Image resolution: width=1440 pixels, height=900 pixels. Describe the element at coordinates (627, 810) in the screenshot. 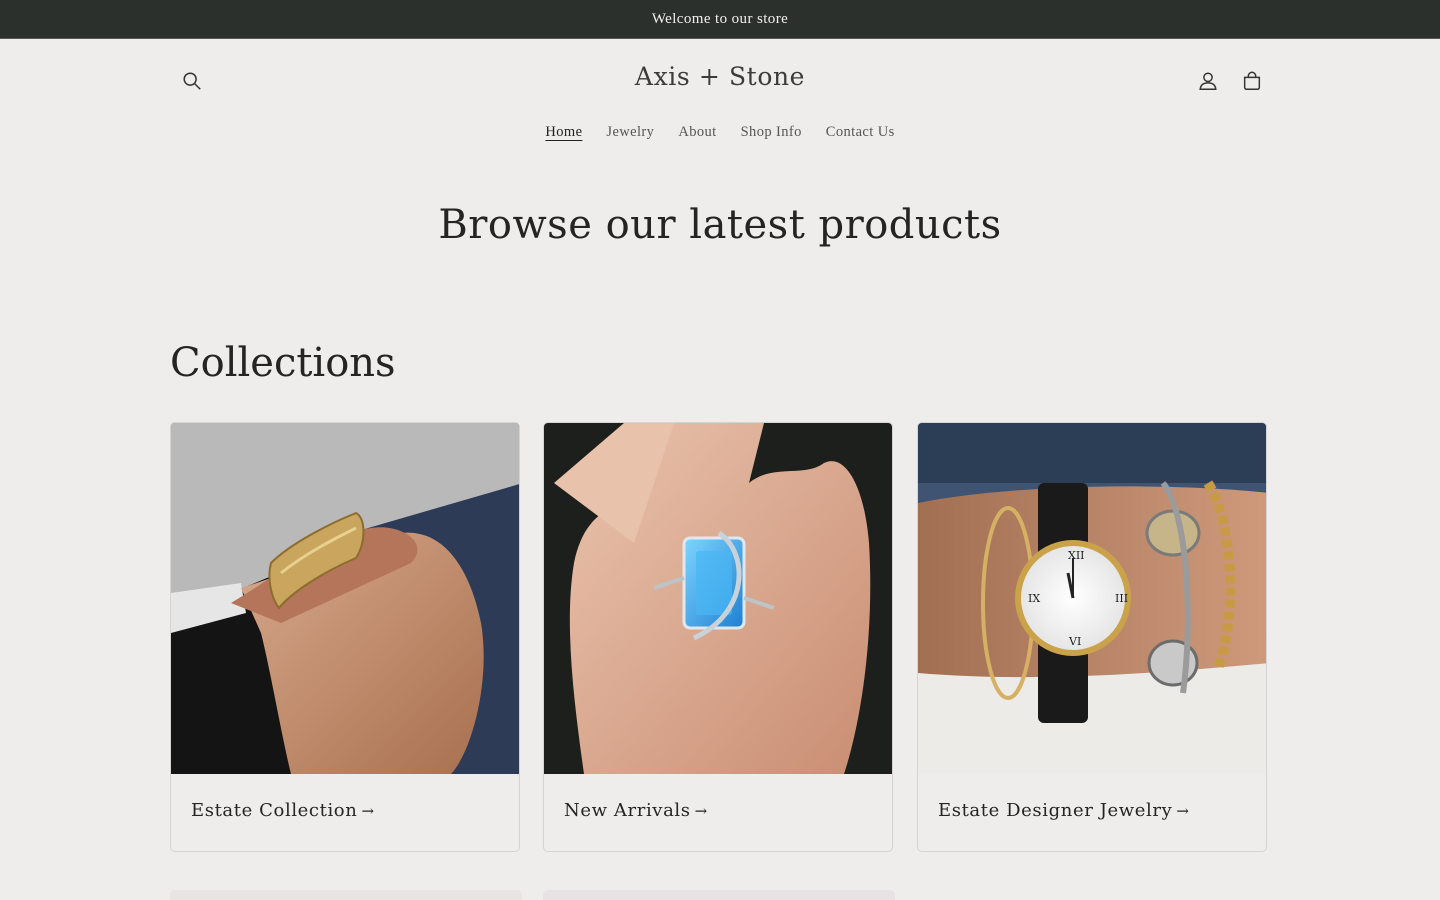

I see `collection-label: New Arrivals` at that location.